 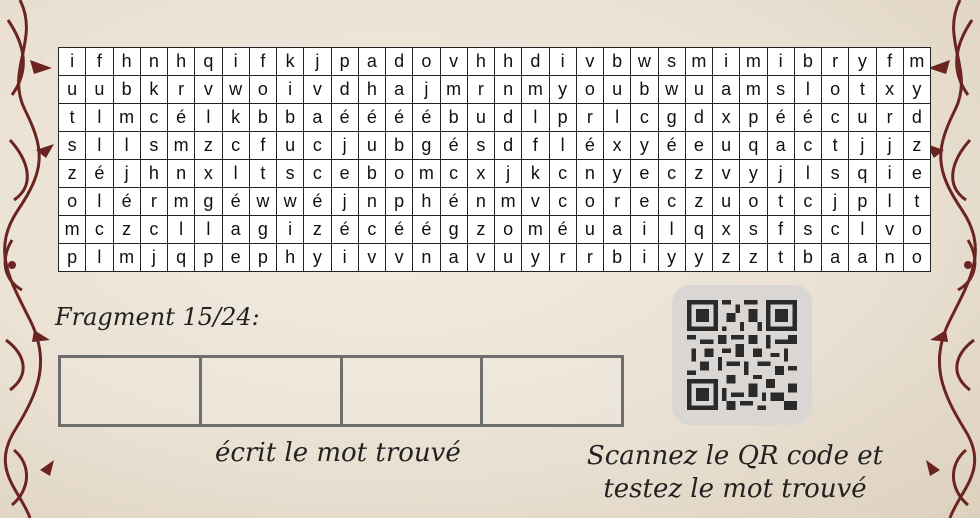 What do you see at coordinates (263, 89) in the screenshot?
I see `grid-cell: o` at bounding box center [263, 89].